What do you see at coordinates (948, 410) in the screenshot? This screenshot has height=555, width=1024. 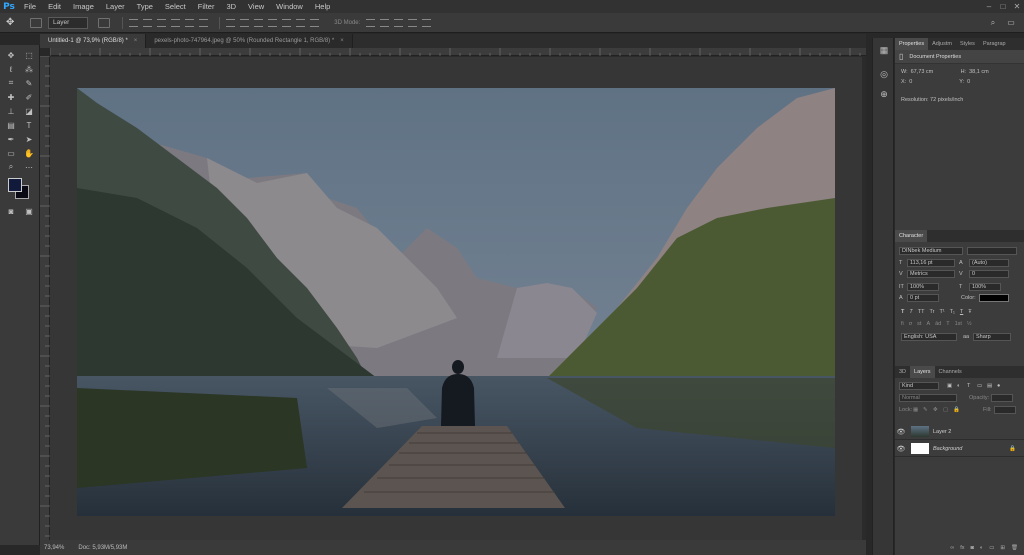 I see `lock-artboard-icon: ▢` at bounding box center [948, 410].